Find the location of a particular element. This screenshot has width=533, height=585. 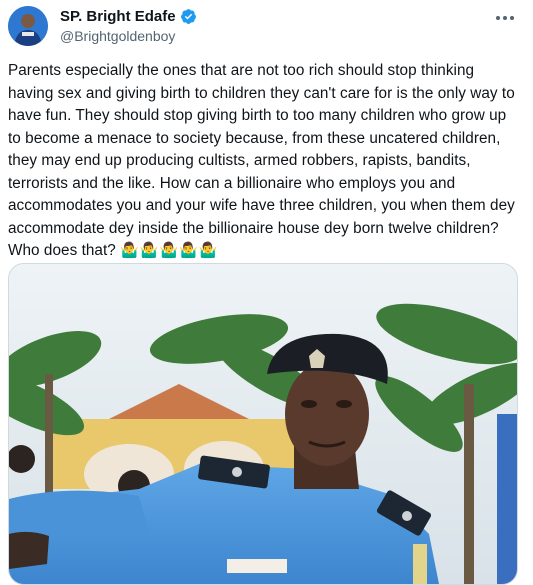

more-options-icon is located at coordinates (505, 18).